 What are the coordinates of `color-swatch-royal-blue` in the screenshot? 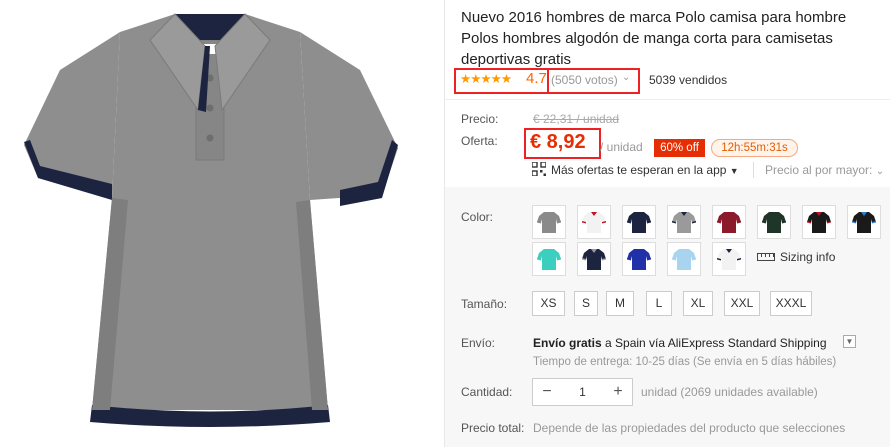 It's located at (639, 259).